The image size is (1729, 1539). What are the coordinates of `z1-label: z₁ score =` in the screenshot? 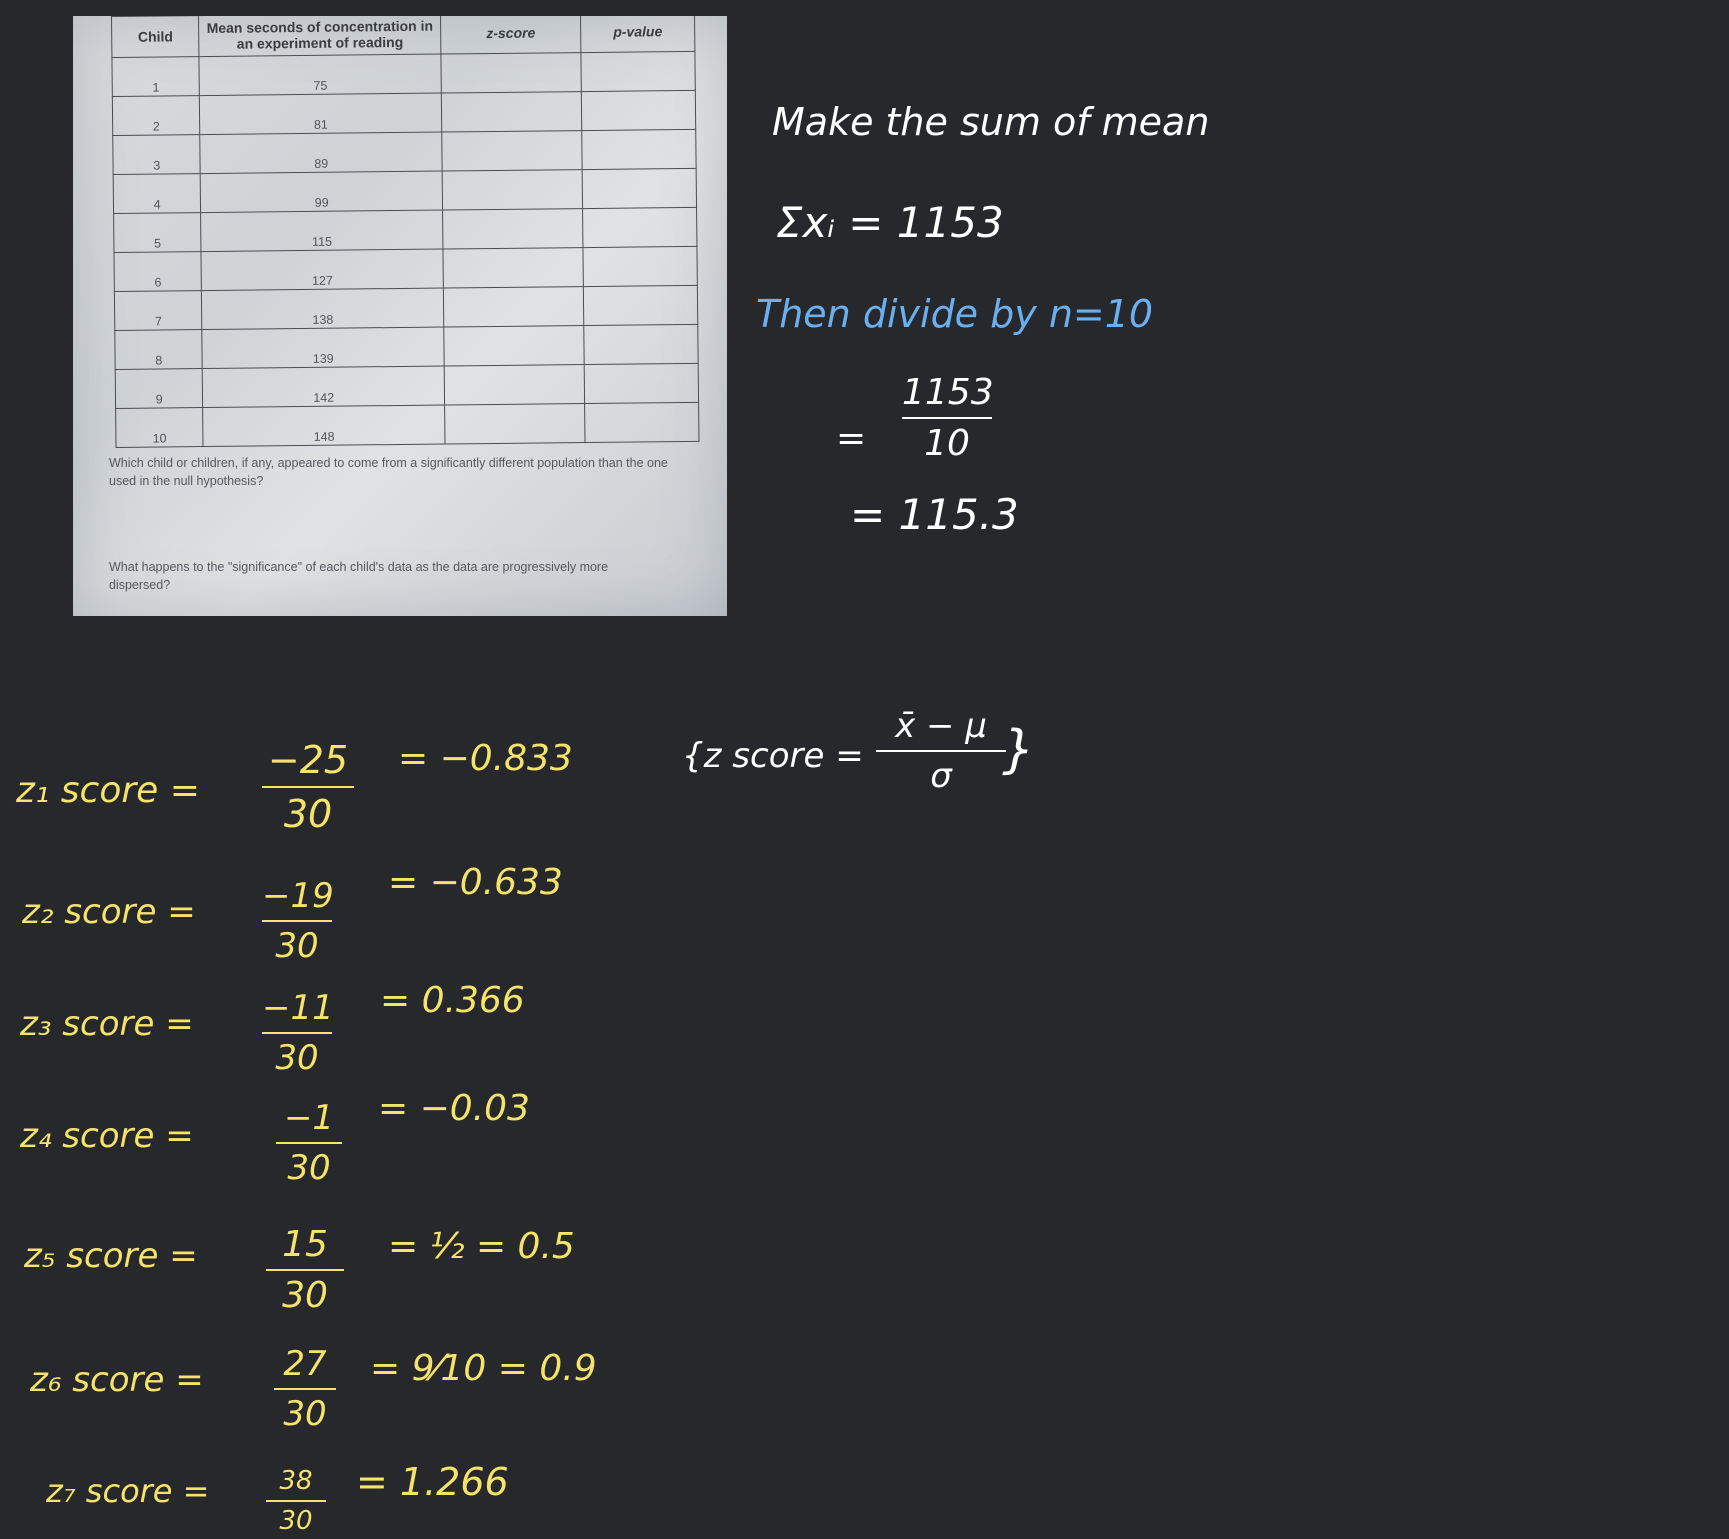 It's located at (108, 790).